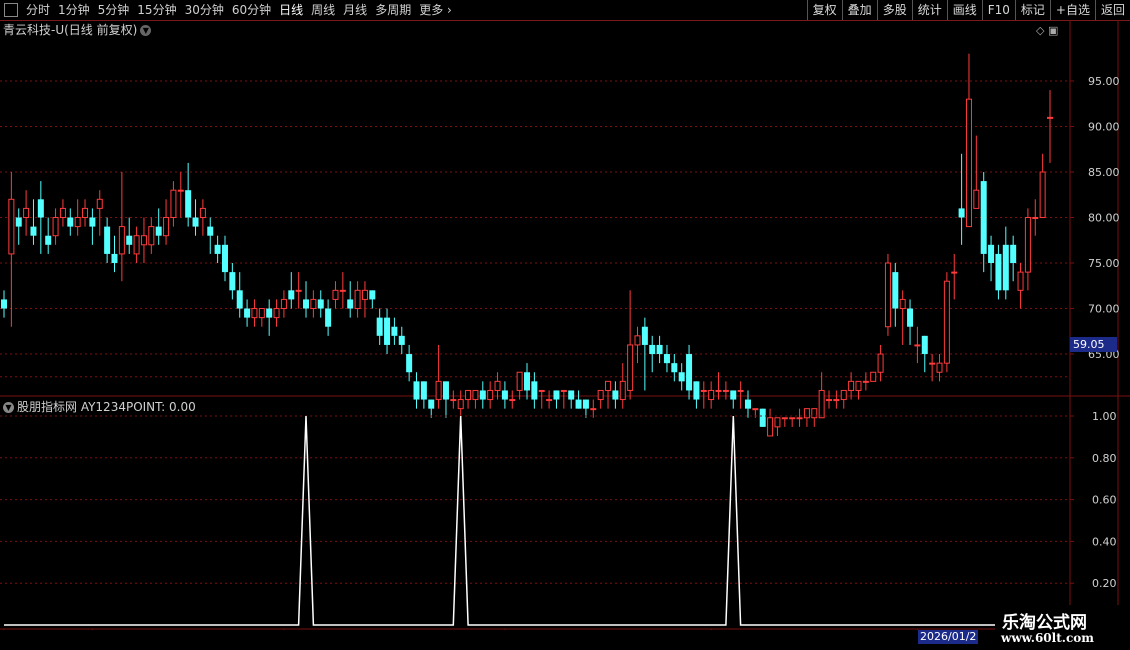 The width and height of the screenshot is (1130, 650). Describe the element at coordinates (11, 10) in the screenshot. I see `menu-icon` at that location.